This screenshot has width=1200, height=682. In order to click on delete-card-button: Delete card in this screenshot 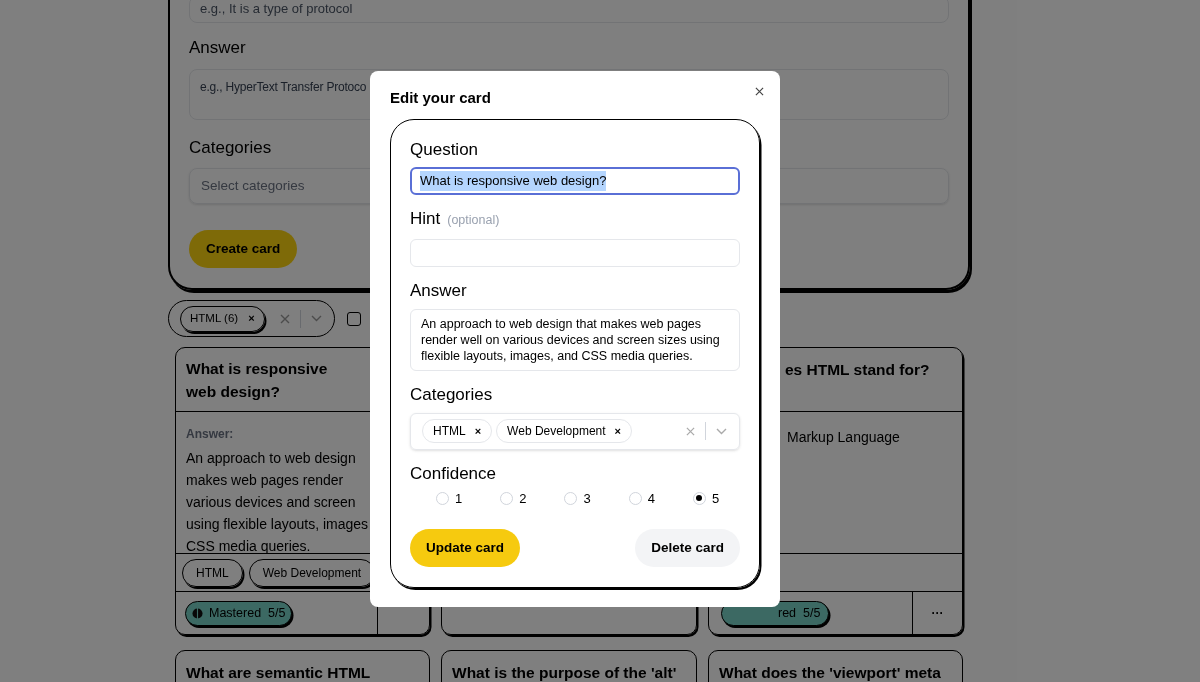, I will do `click(687, 548)`.